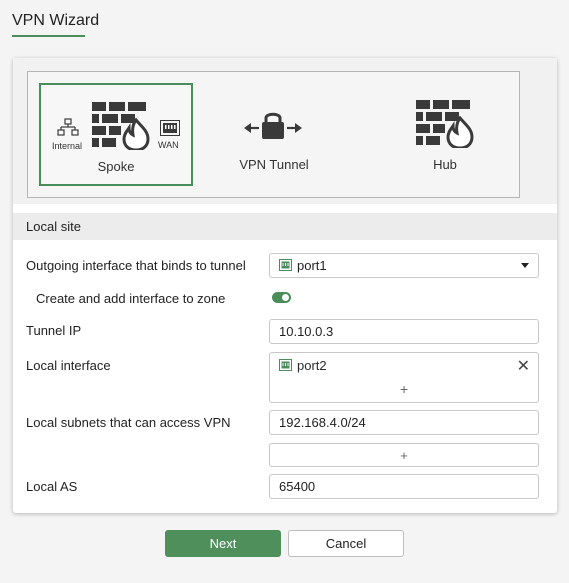  I want to click on local-subnets-label: Local subnets that can access VPN, so click(128, 422).